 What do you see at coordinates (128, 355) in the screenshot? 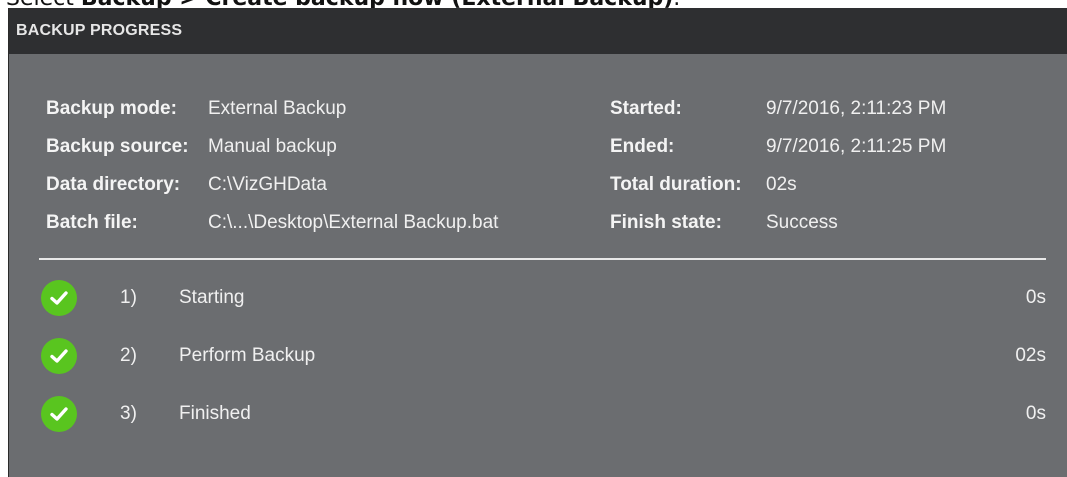
I see `step-number: 2)` at bounding box center [128, 355].